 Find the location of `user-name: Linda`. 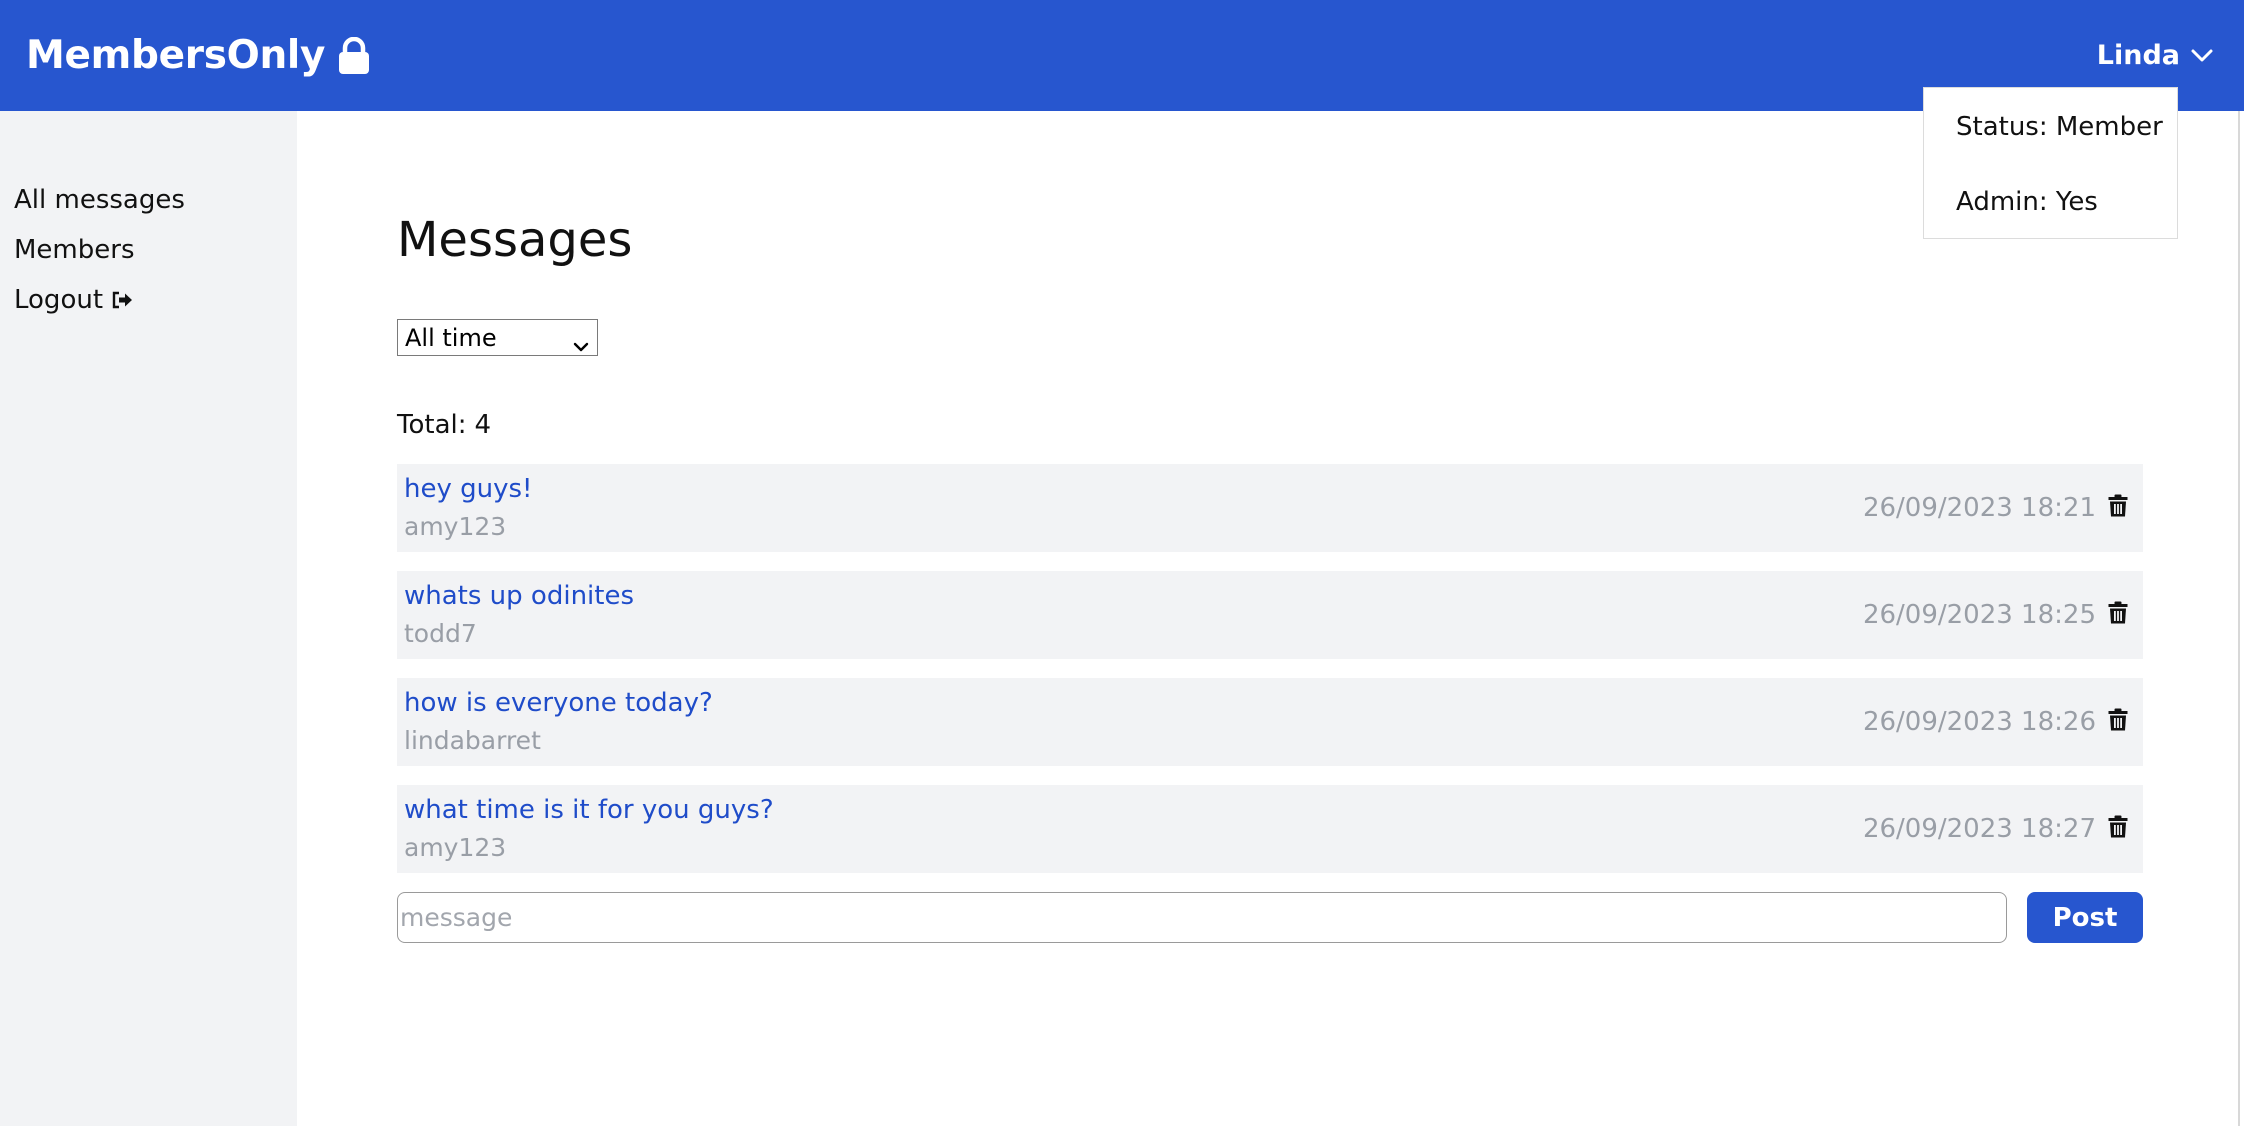

user-name: Linda is located at coordinates (2138, 55).